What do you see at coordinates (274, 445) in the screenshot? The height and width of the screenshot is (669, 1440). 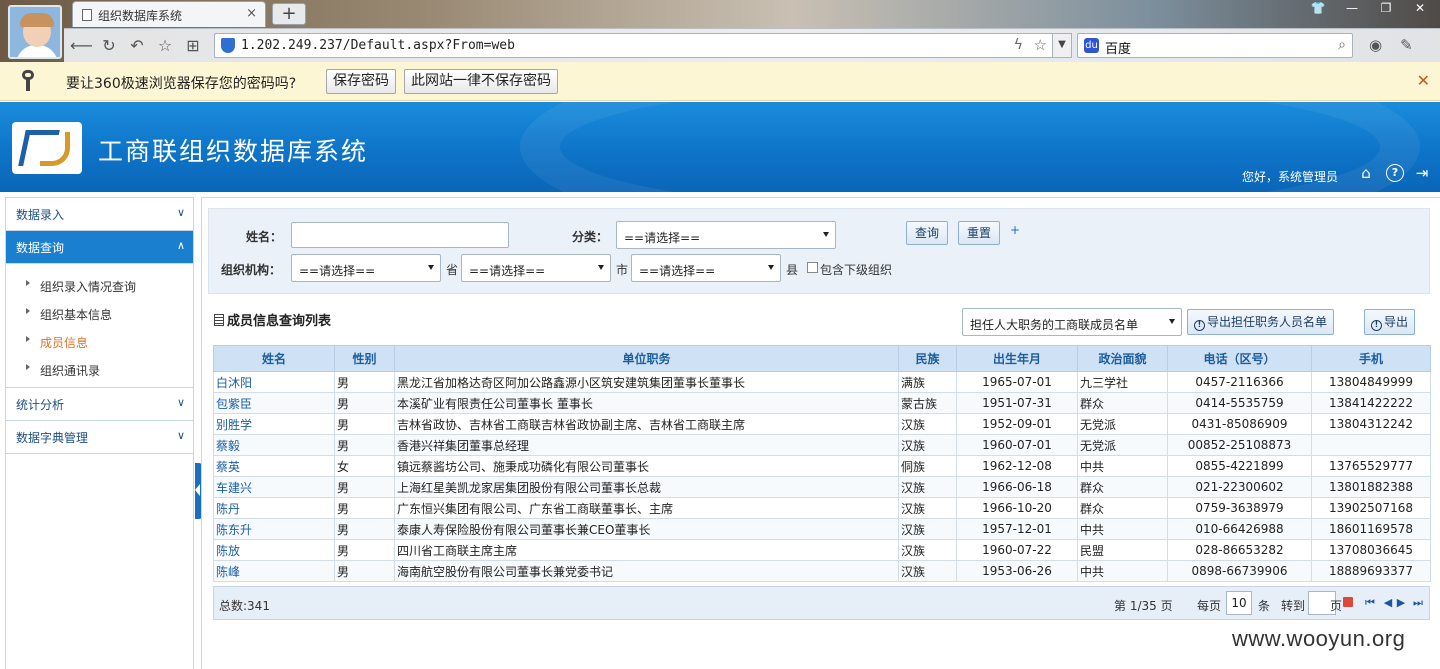 I see `member-name-link: 蔡毅` at bounding box center [274, 445].